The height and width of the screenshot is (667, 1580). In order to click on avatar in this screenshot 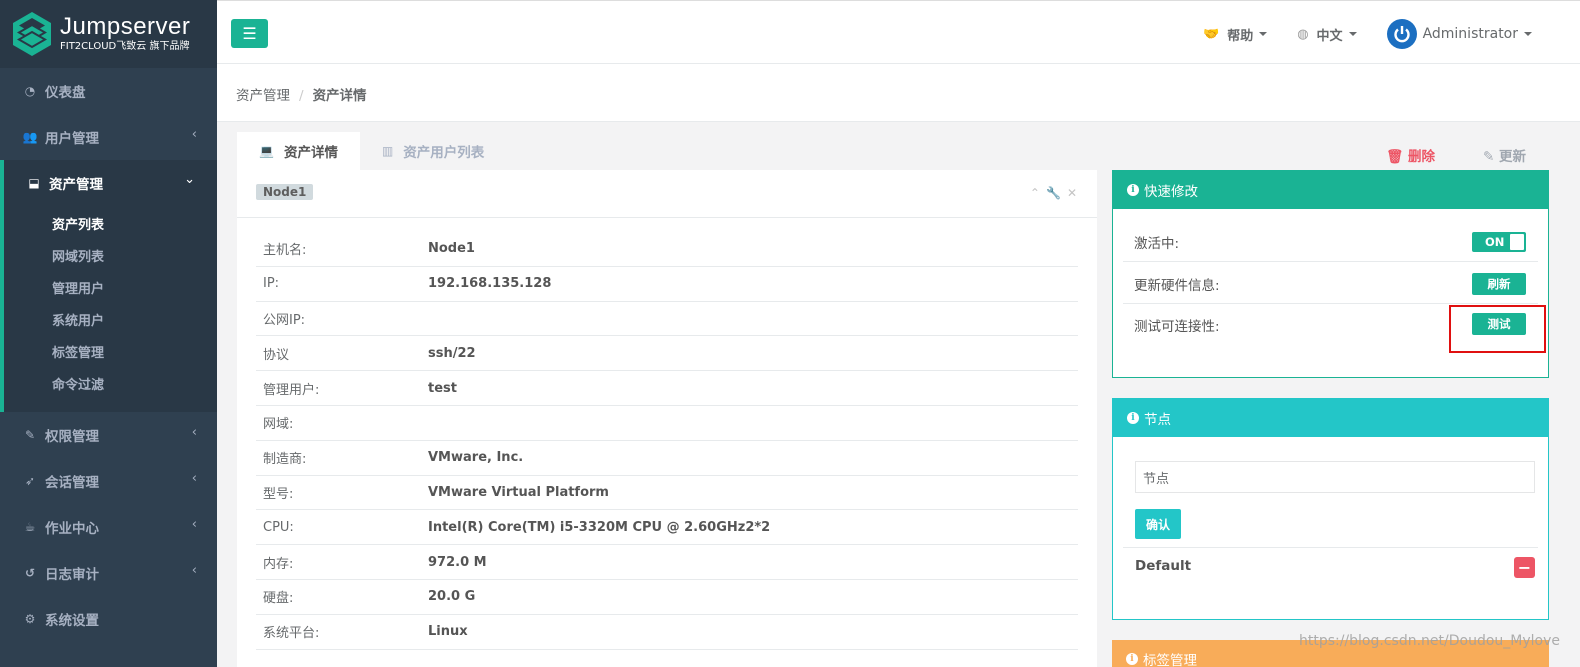, I will do `click(1401, 34)`.